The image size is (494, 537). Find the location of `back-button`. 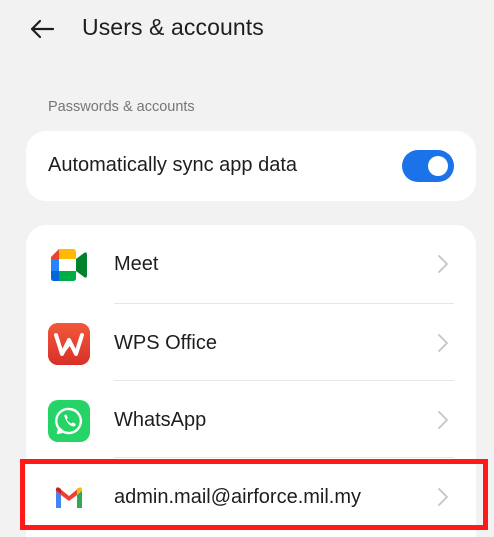

back-button is located at coordinates (42, 29).